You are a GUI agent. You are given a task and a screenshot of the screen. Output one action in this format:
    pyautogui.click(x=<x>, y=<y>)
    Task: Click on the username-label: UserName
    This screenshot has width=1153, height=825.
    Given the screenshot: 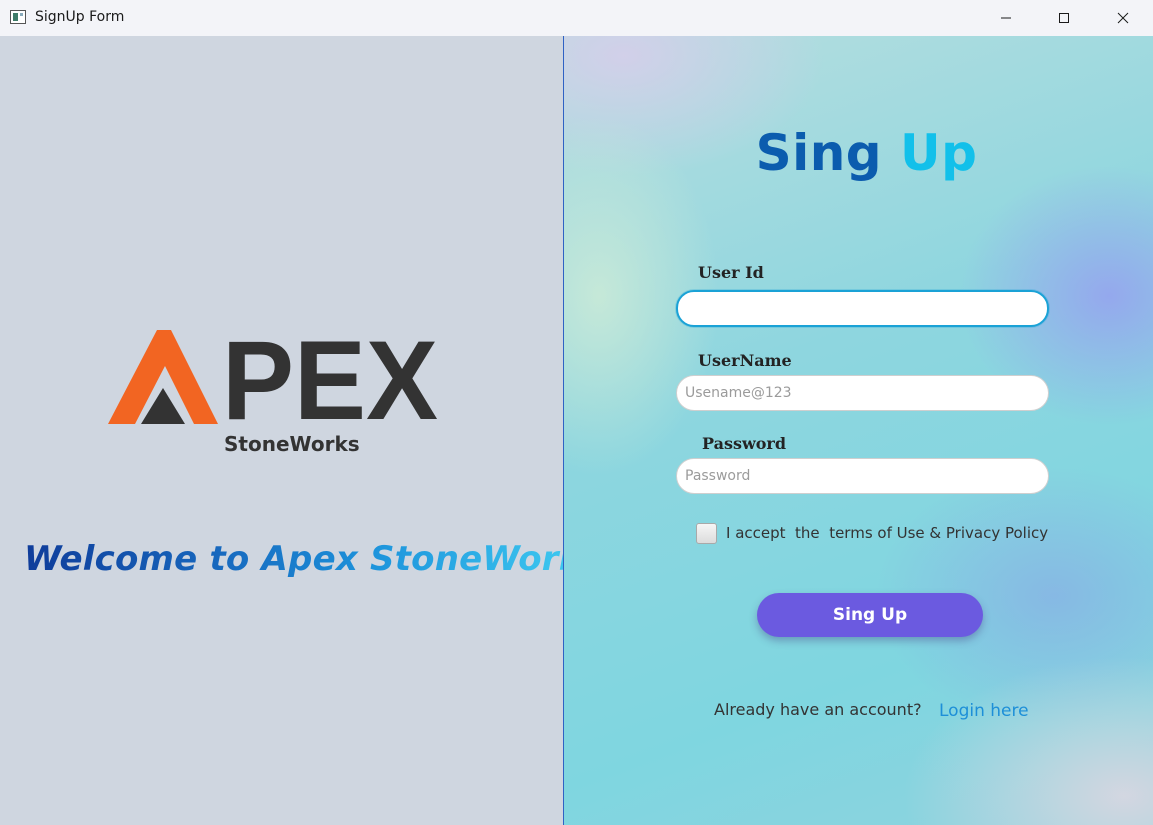 What is the action you would take?
    pyautogui.click(x=745, y=360)
    